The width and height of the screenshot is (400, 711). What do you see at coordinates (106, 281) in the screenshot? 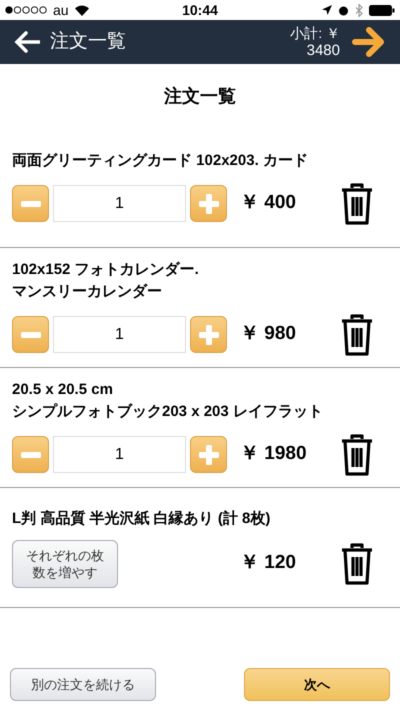
I see `item-title: 102x152 フォトカレンダー. マンスリーカレンダー` at bounding box center [106, 281].